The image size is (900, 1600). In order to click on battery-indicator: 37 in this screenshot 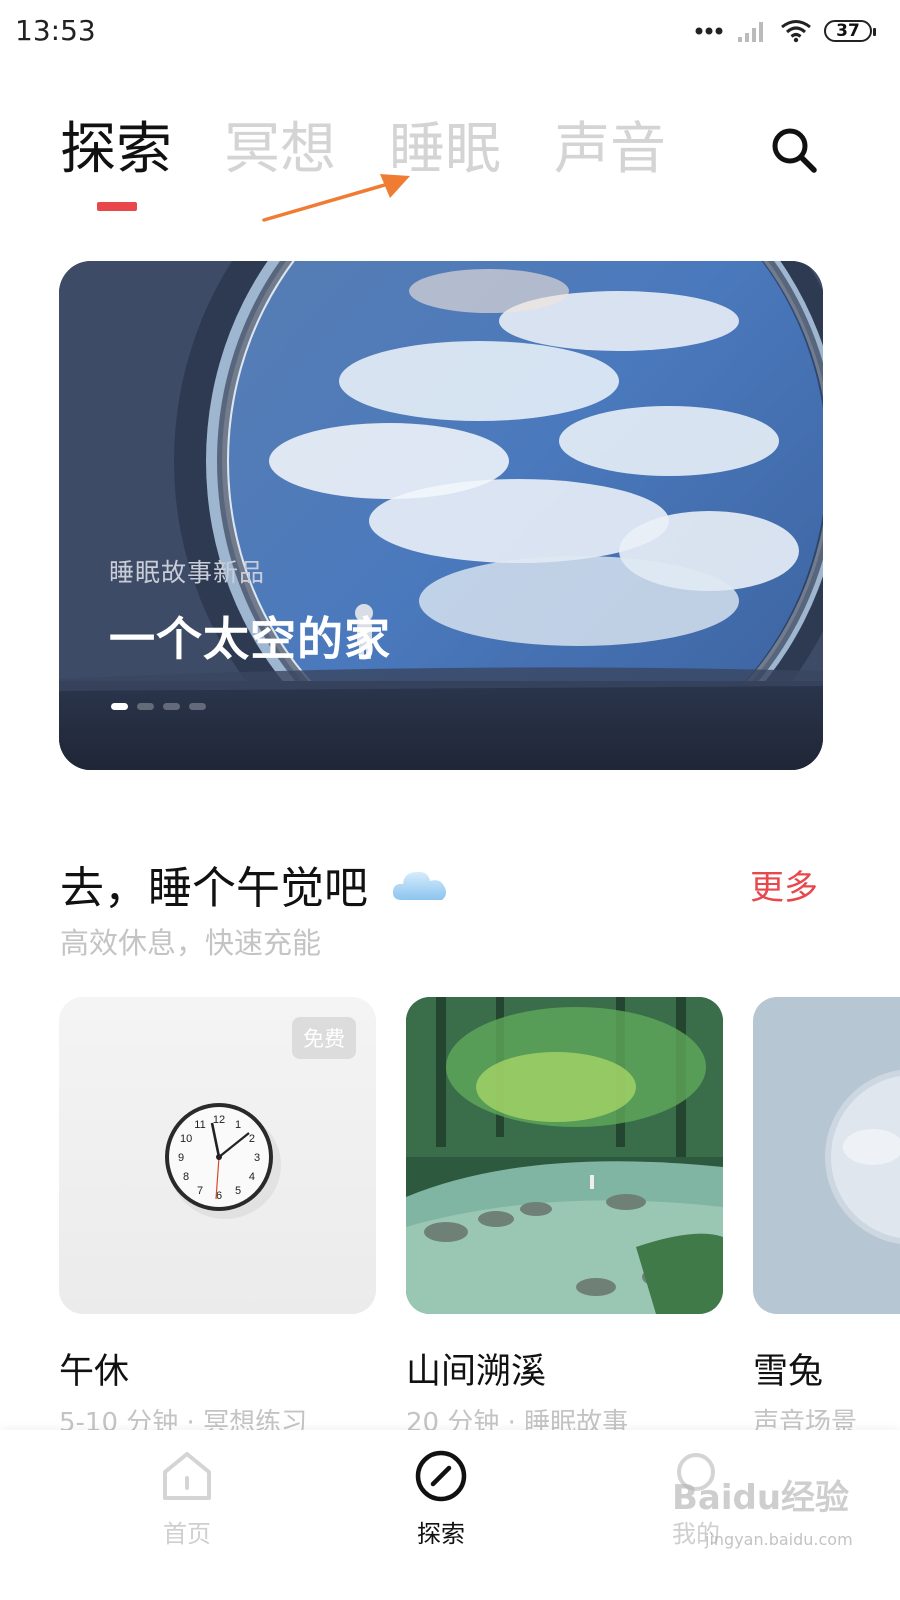, I will do `click(850, 31)`.